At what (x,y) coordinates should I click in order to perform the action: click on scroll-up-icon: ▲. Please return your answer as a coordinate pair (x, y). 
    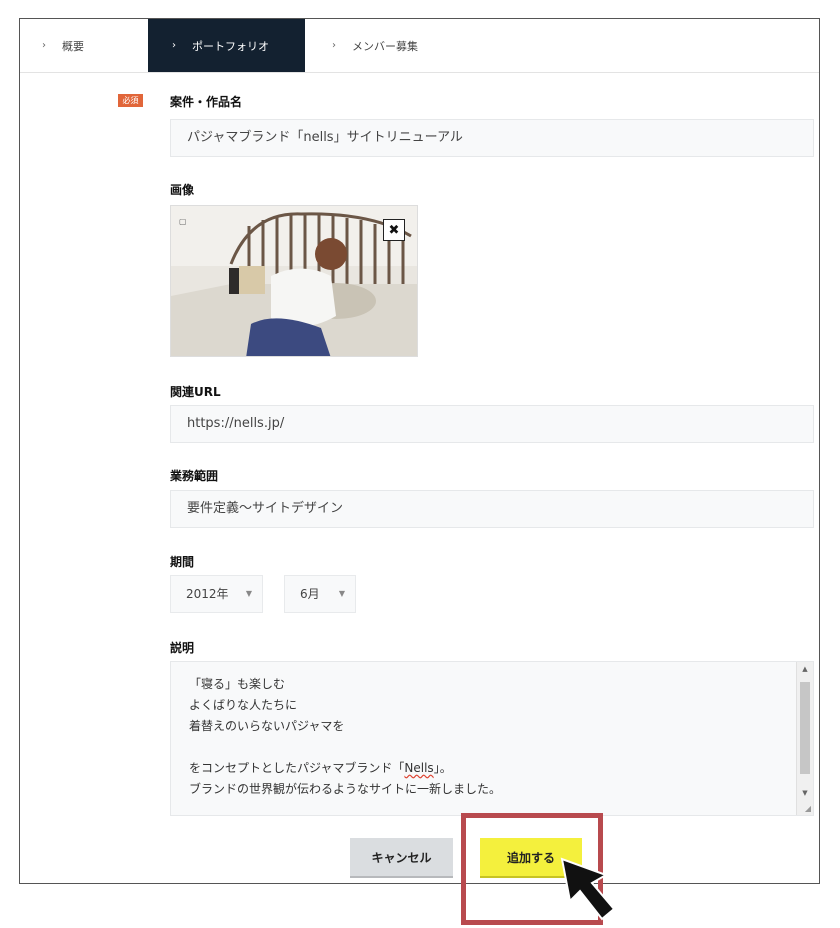
    Looking at the image, I should click on (805, 669).